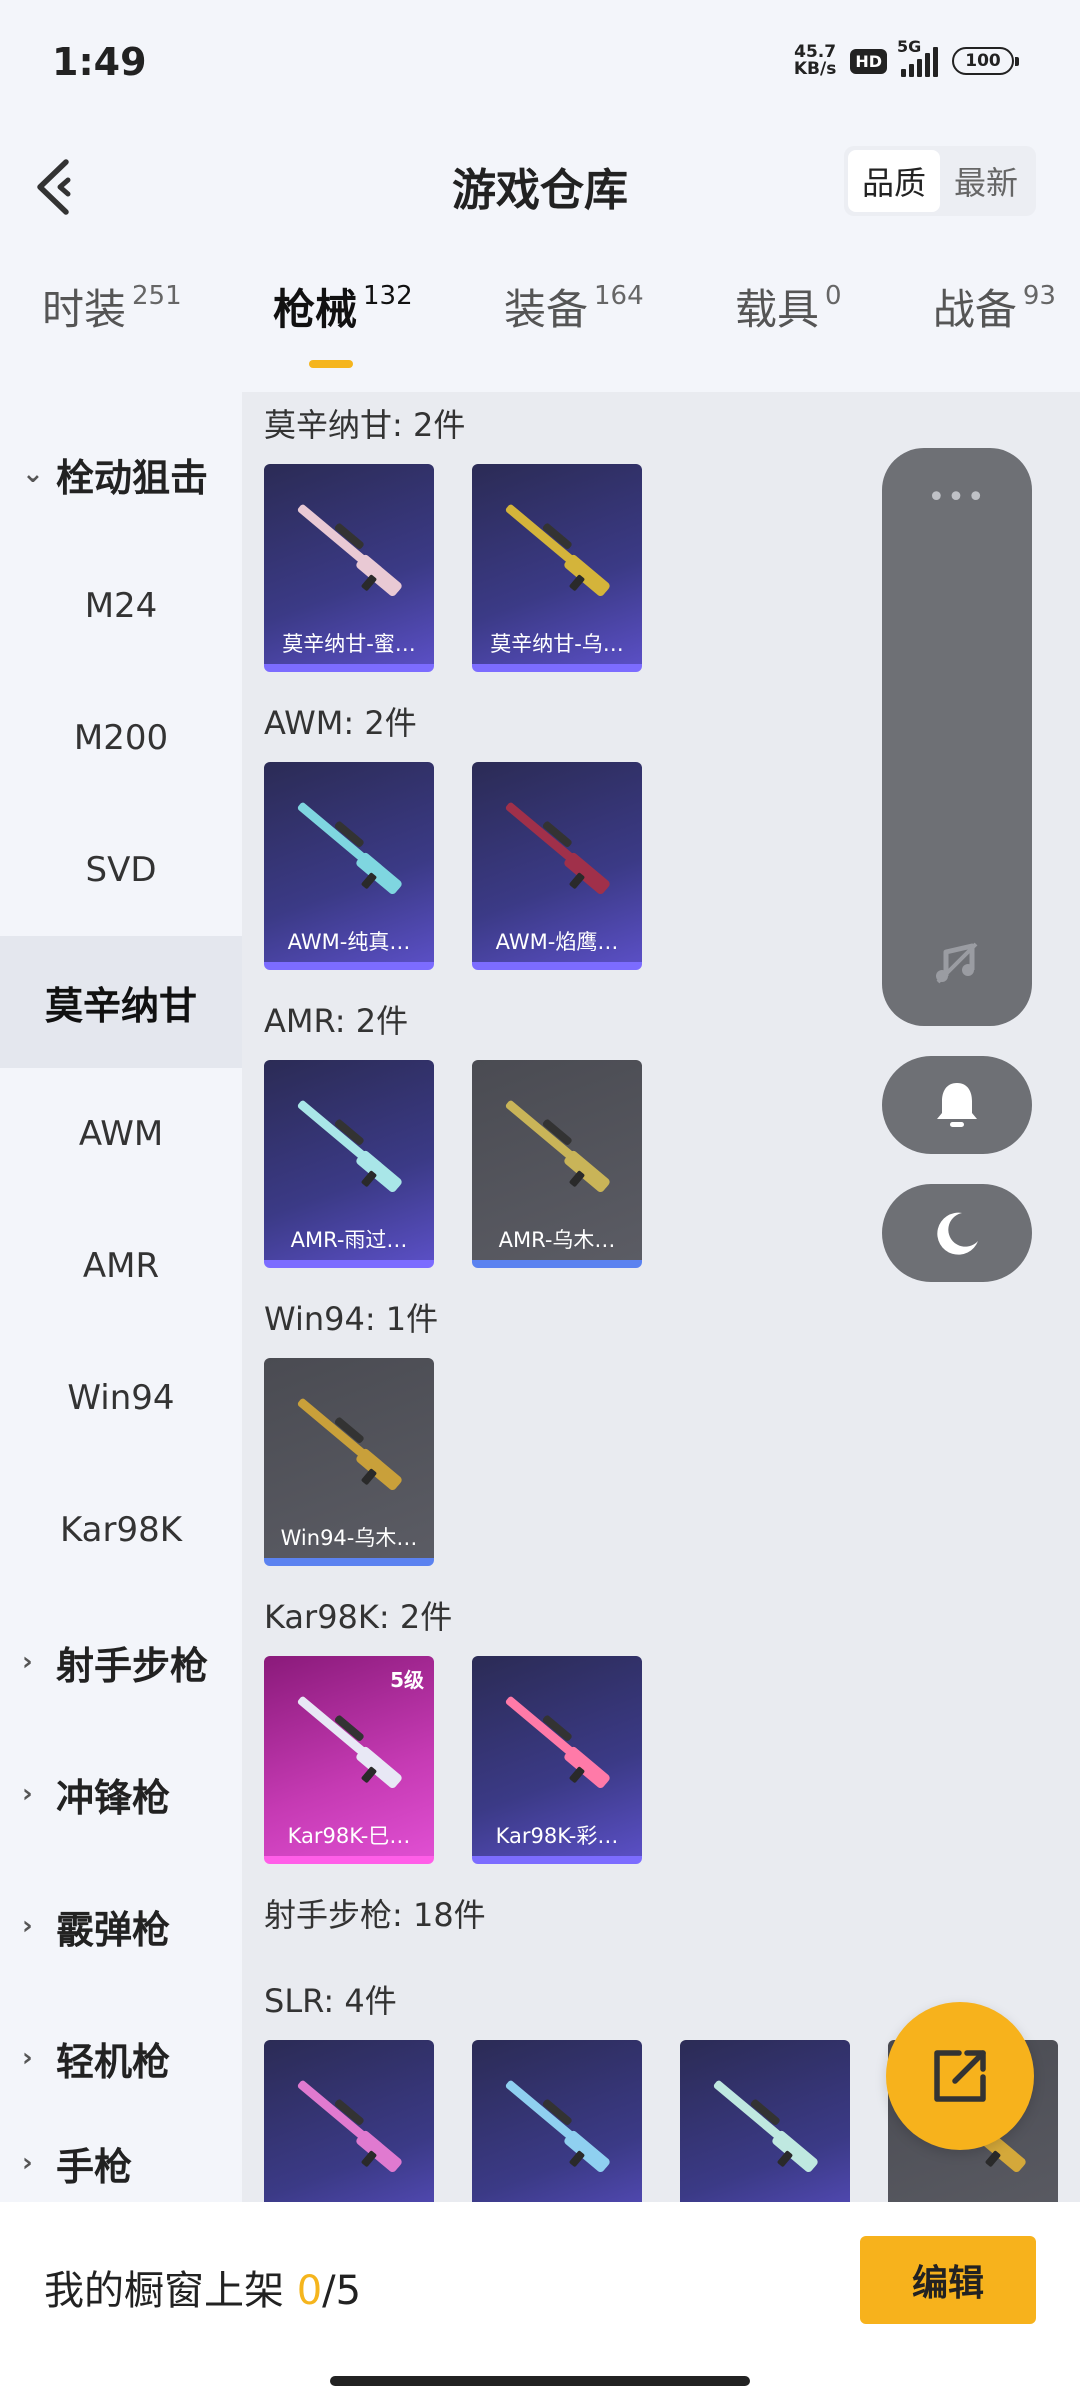  Describe the element at coordinates (340, 723) in the screenshot. I see `group-title: AWM: 2件` at that location.